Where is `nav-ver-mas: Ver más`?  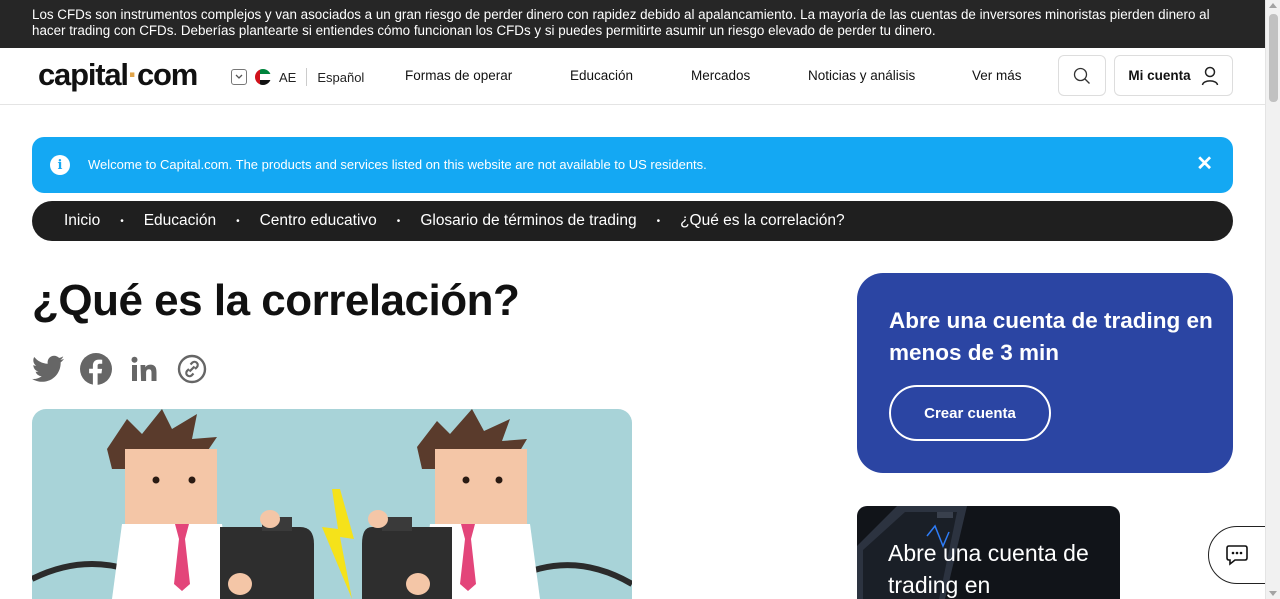
nav-ver-mas: Ver más is located at coordinates (997, 75).